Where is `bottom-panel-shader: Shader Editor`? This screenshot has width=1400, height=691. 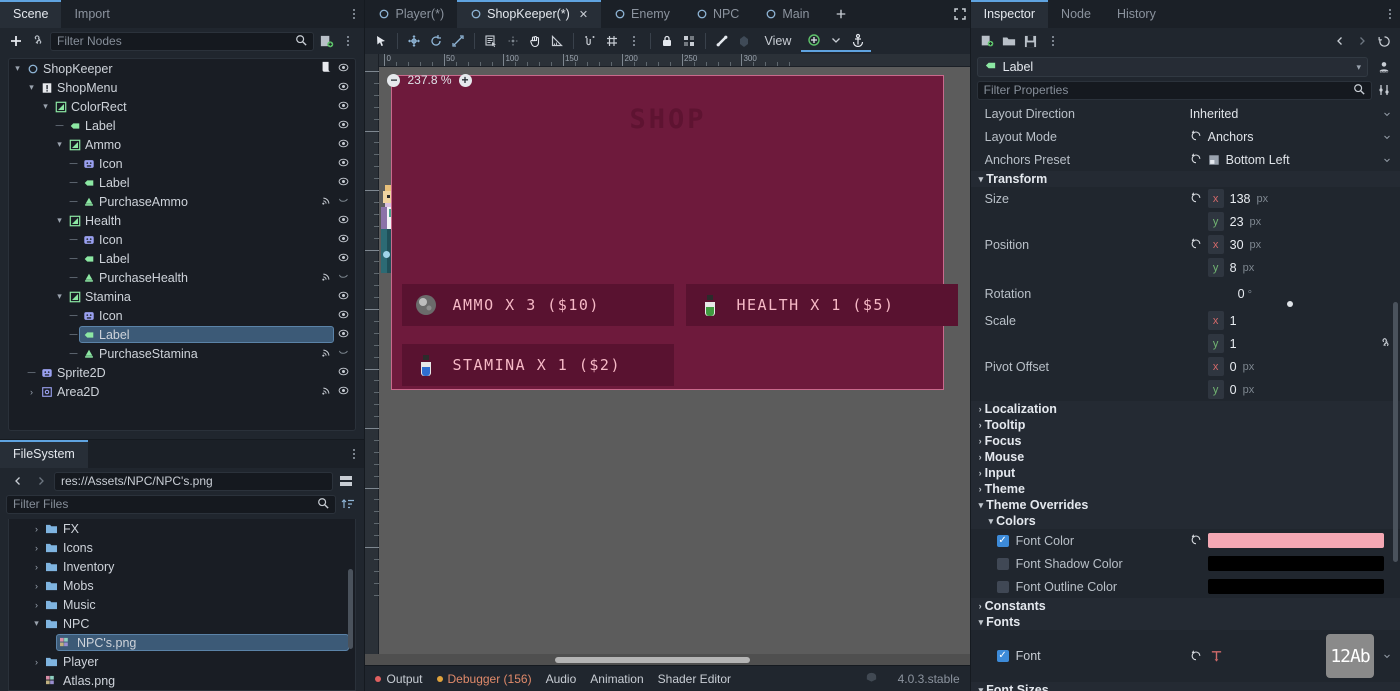 bottom-panel-shader: Shader Editor is located at coordinates (694, 679).